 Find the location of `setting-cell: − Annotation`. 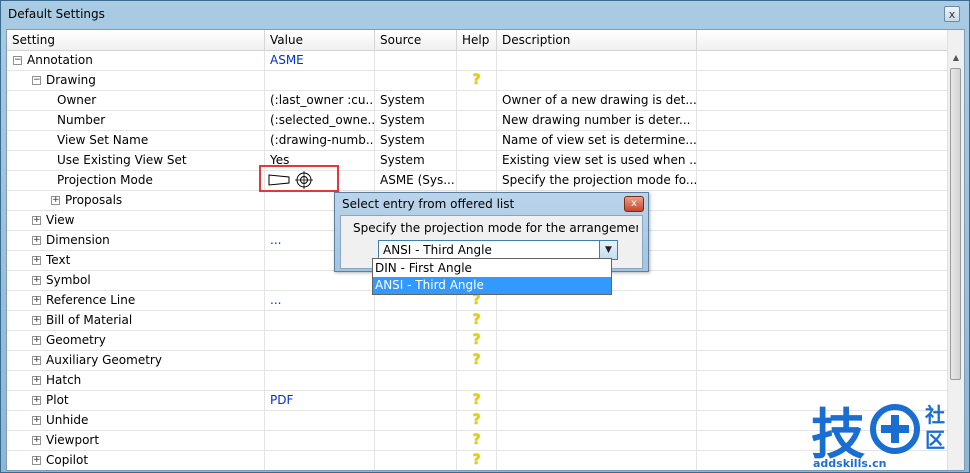

setting-cell: − Annotation is located at coordinates (136, 60).